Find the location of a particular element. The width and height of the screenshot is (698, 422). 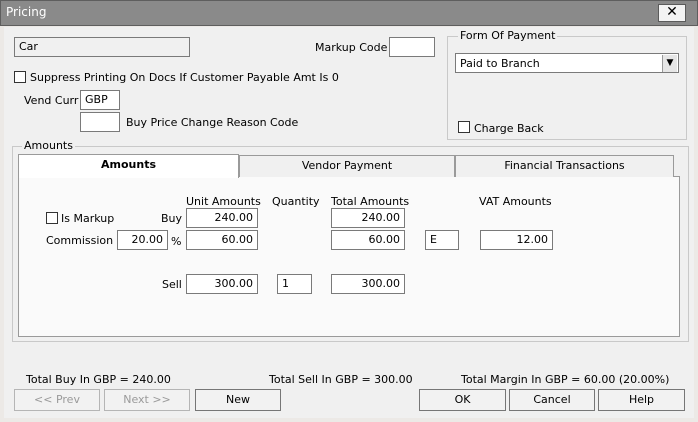

is-markup-checkbox is located at coordinates (52, 218).